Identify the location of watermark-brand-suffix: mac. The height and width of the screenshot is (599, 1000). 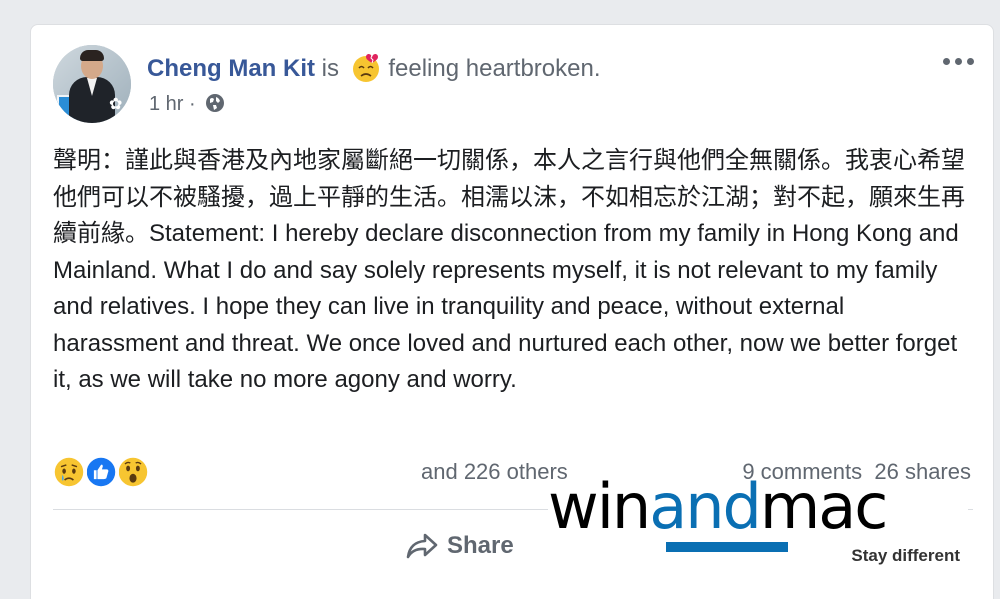
(823, 506).